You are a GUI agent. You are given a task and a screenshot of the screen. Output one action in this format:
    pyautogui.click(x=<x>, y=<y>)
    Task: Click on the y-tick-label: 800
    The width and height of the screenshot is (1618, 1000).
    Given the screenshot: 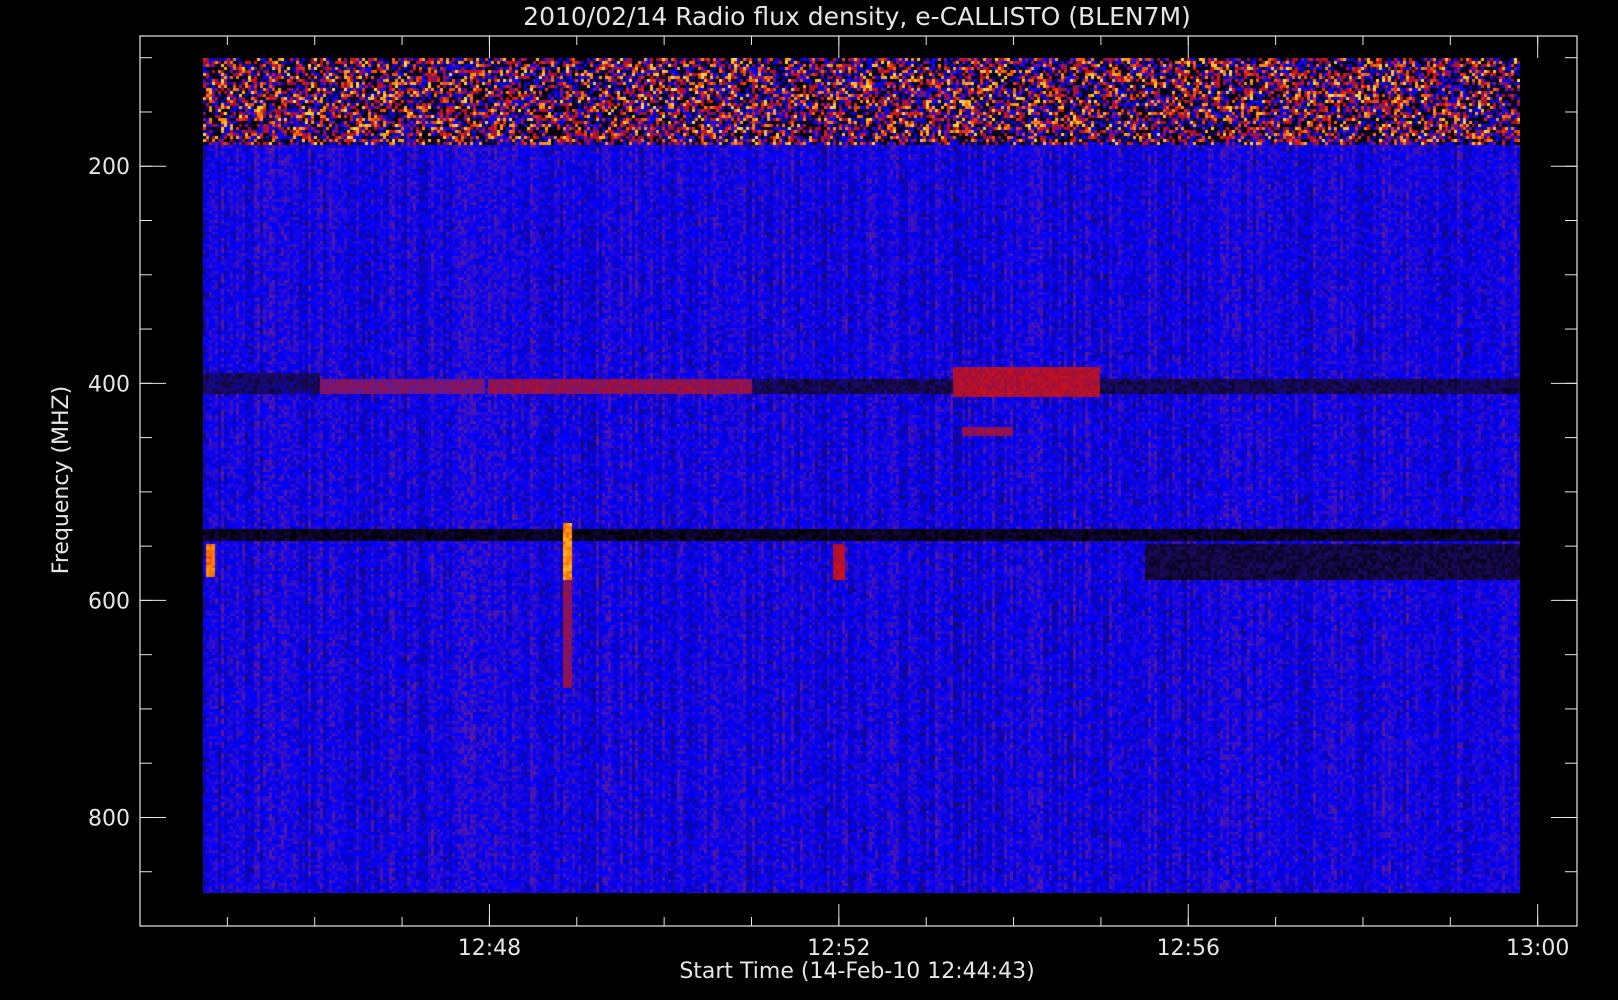 What is the action you would take?
    pyautogui.click(x=109, y=818)
    